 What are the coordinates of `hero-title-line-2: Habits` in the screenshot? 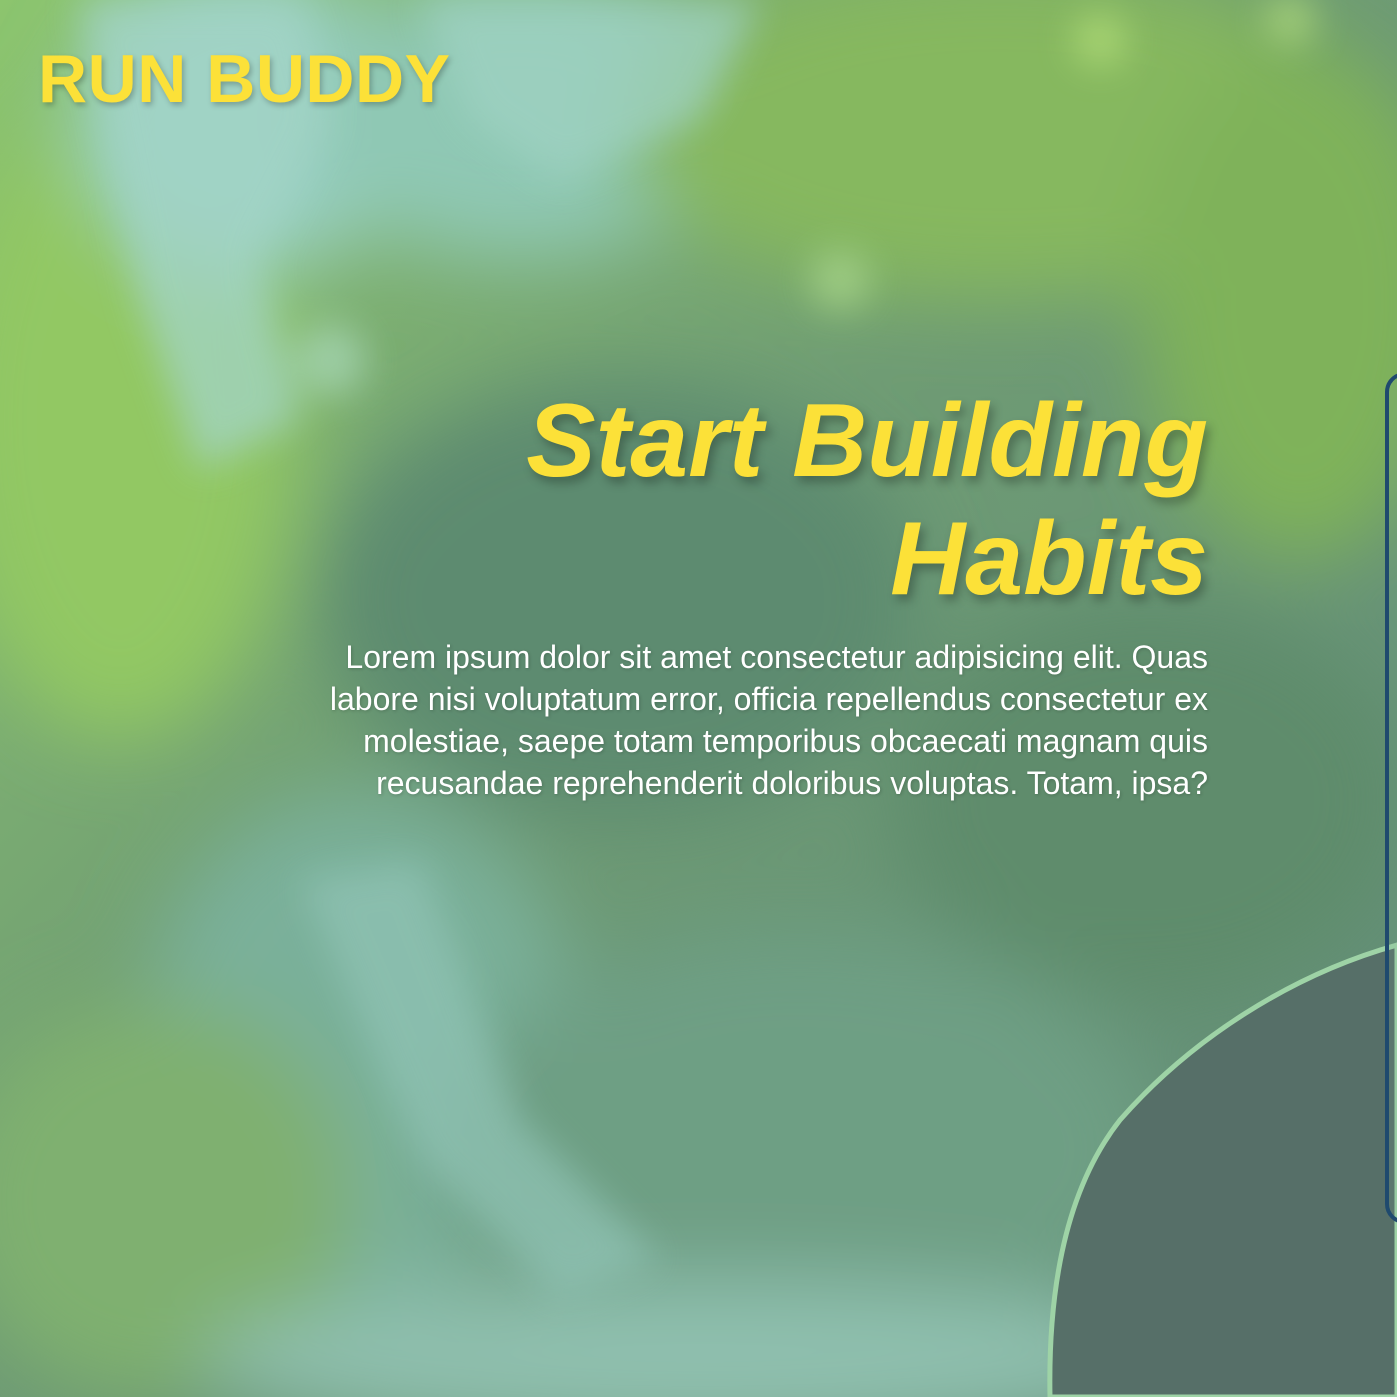 It's located at (1049, 559).